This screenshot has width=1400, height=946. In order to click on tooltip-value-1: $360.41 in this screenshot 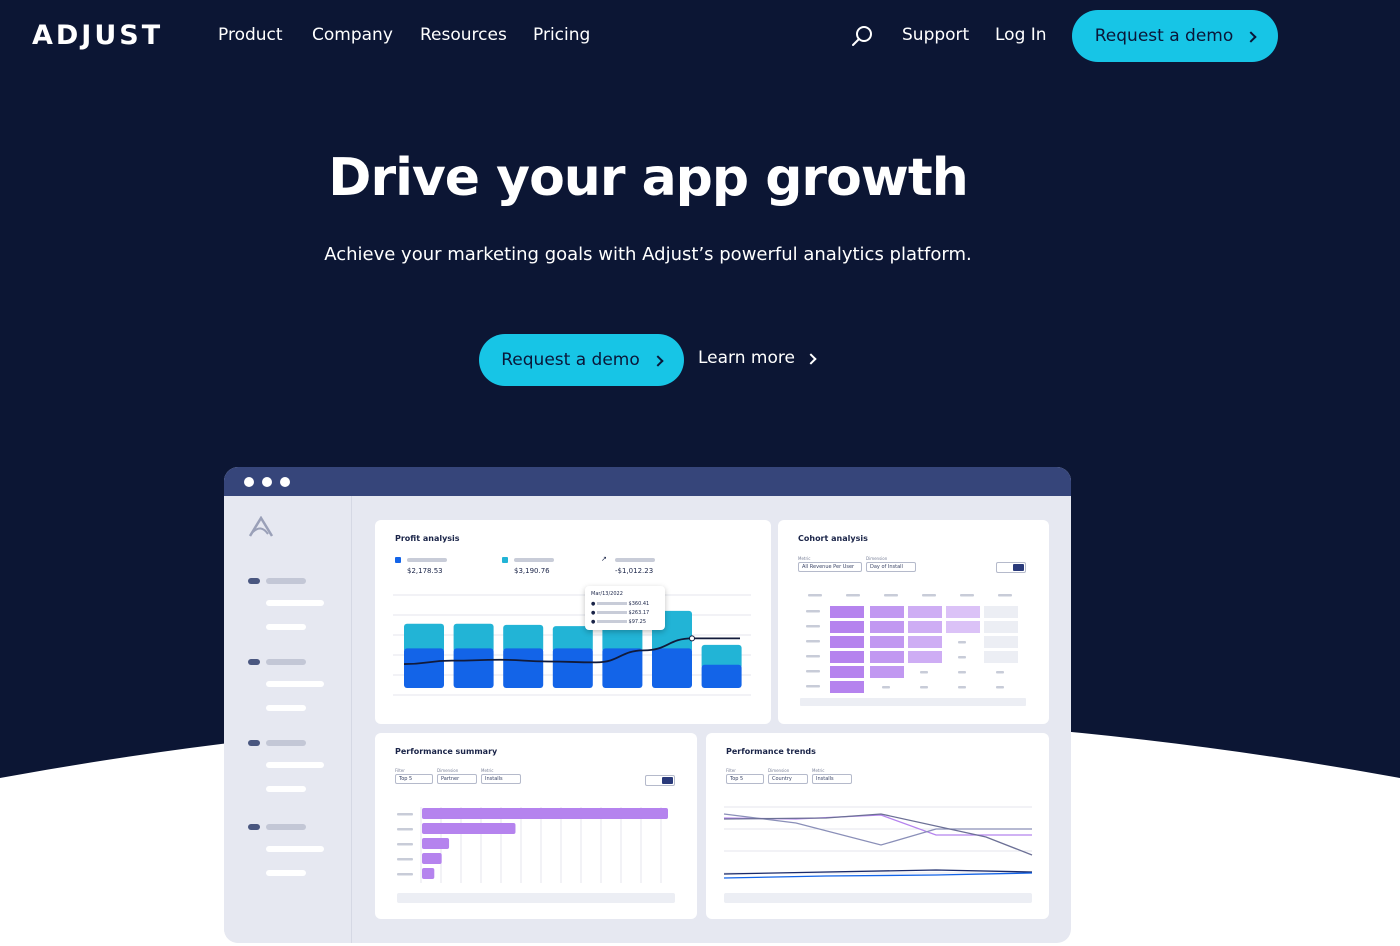, I will do `click(639, 604)`.